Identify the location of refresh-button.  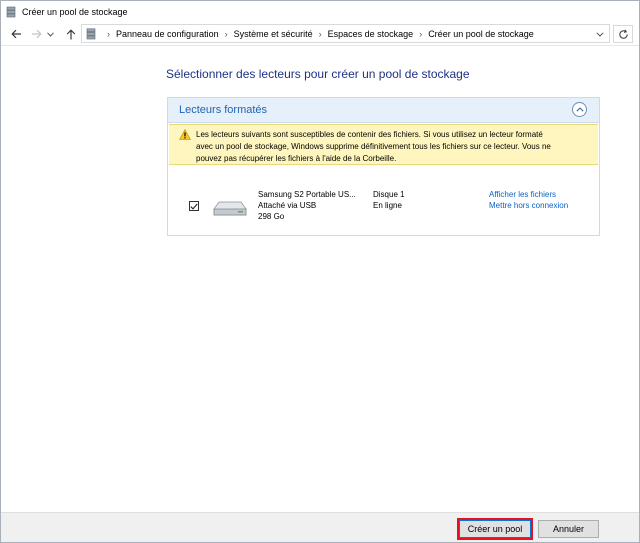
(623, 34).